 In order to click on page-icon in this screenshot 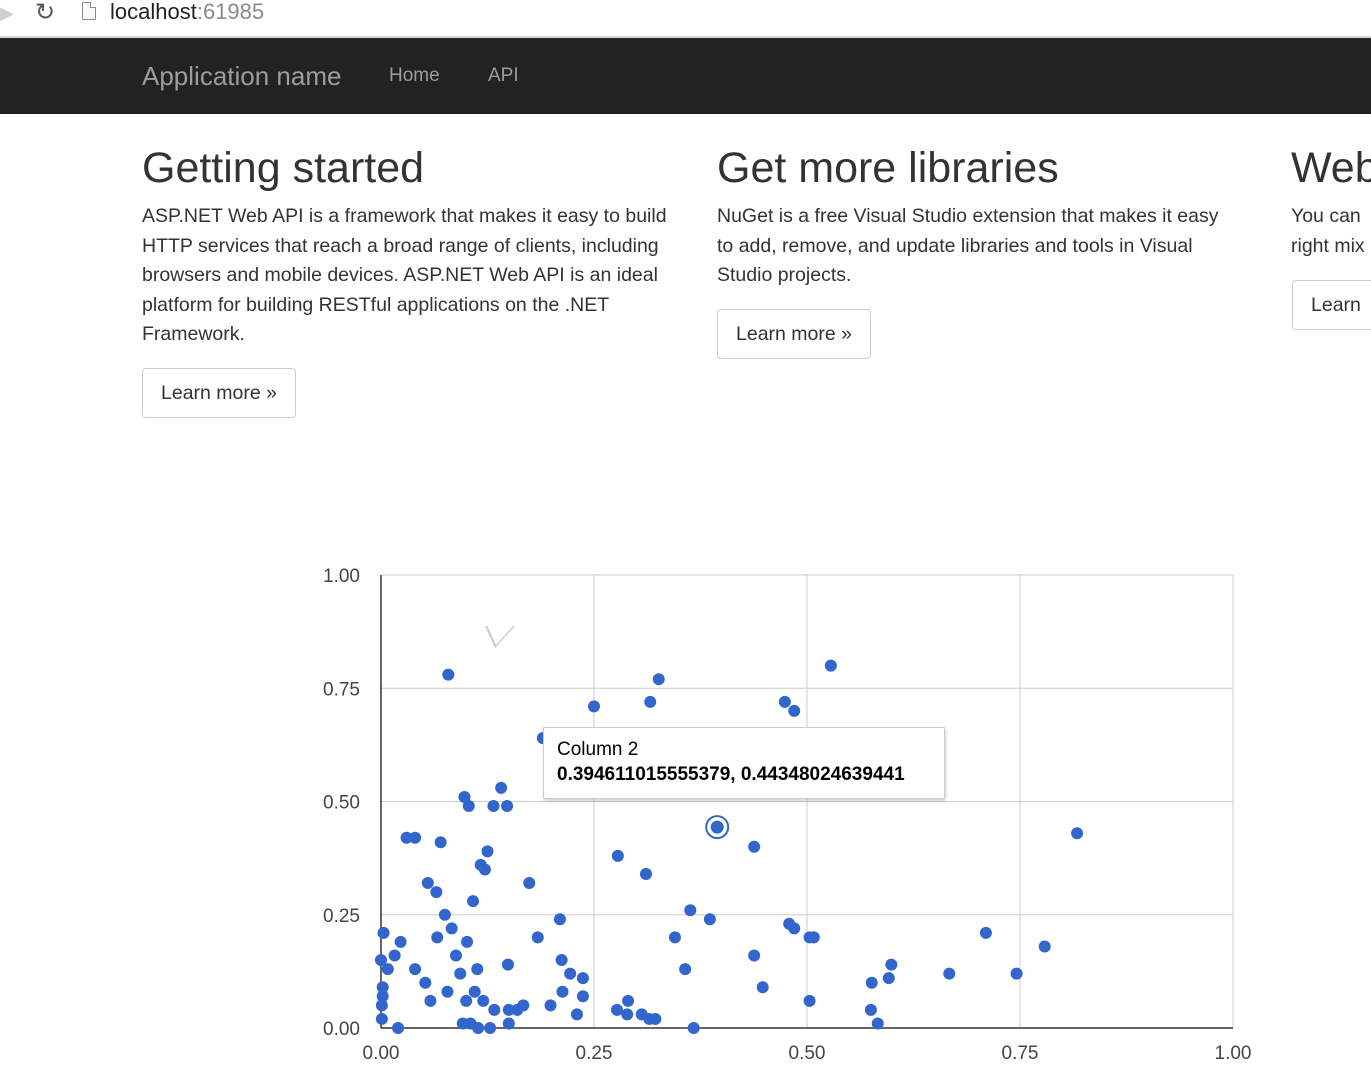, I will do `click(89, 11)`.